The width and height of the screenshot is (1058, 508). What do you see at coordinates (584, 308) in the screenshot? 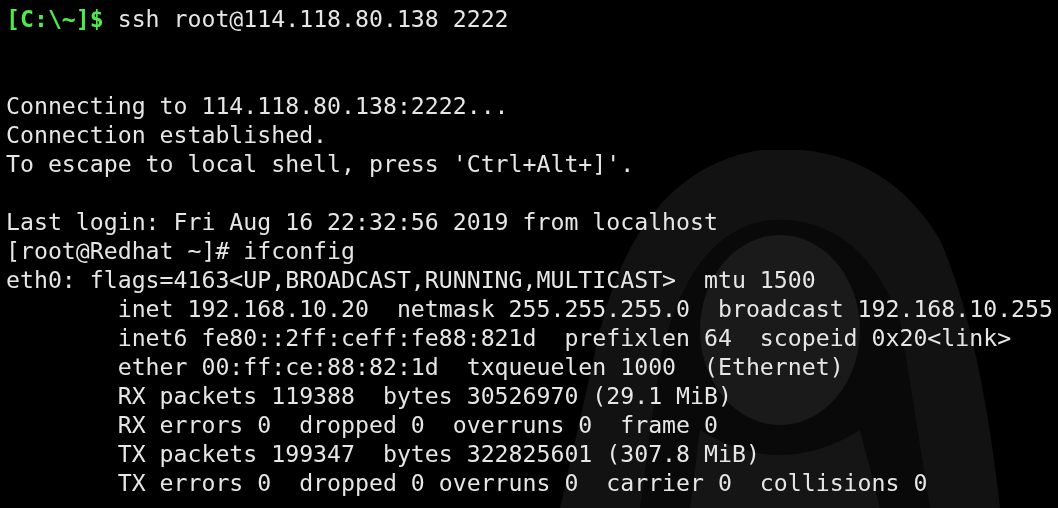
I see `output-line: inet 192.168.10.20 netmask 255.255.255.0 broadcast 192.168.10.255` at bounding box center [584, 308].